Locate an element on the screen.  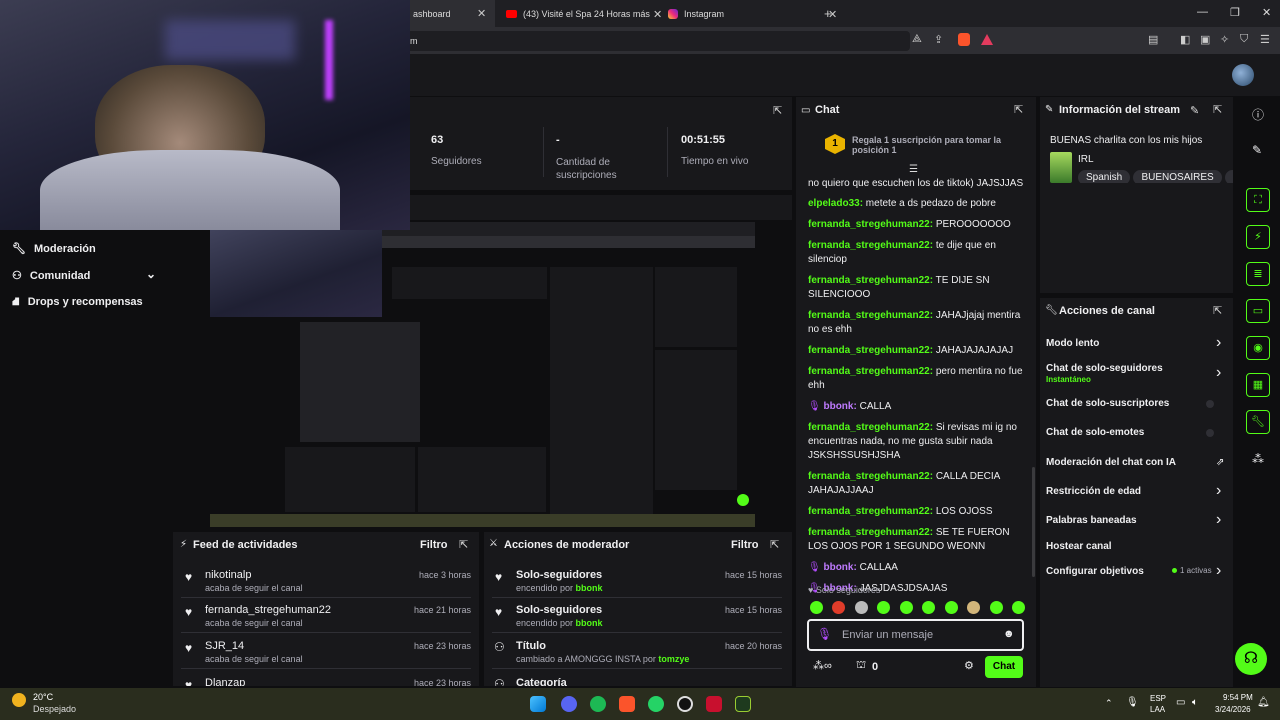
clock-time: 9:54 PM is located at coordinates (1238, 697).